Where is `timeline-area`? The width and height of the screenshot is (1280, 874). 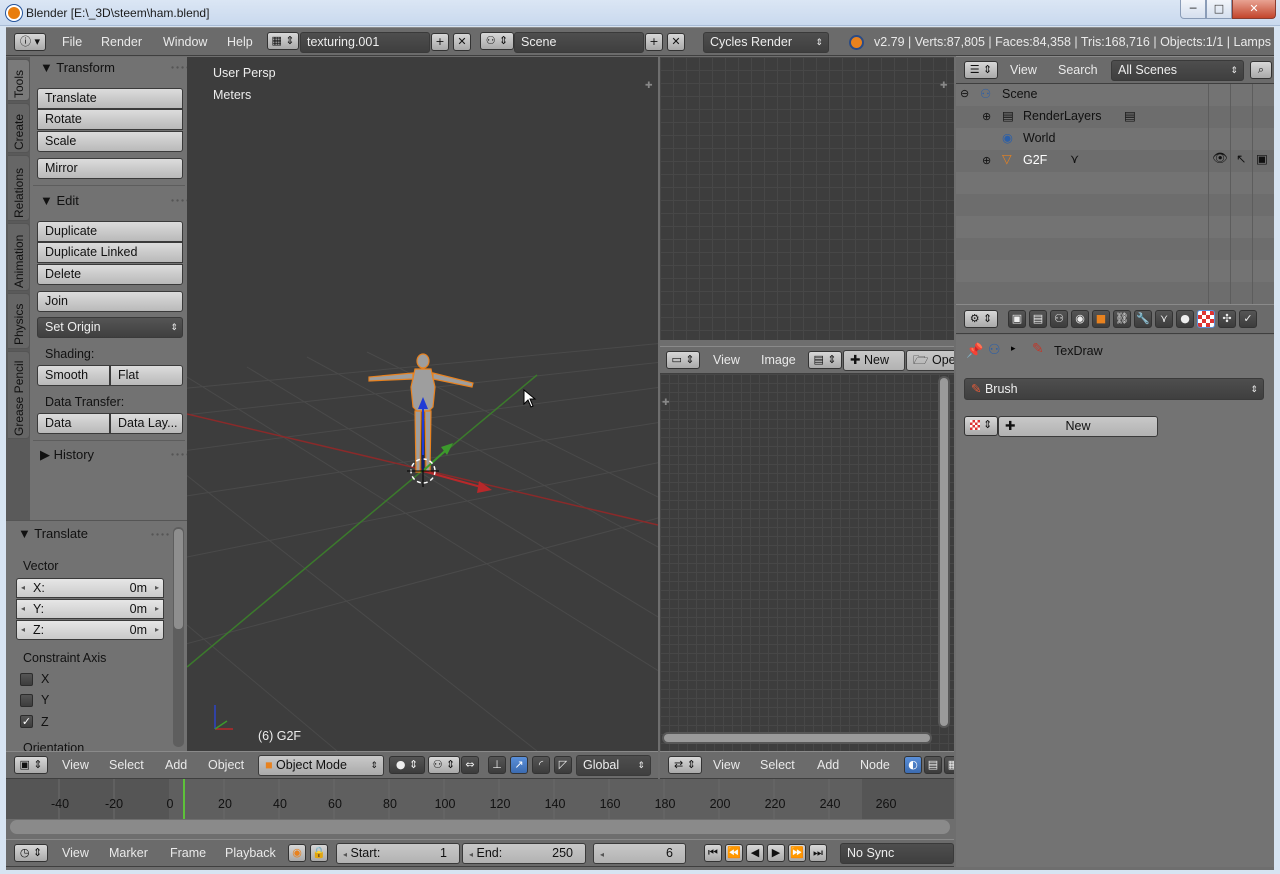 timeline-area is located at coordinates (480, 799).